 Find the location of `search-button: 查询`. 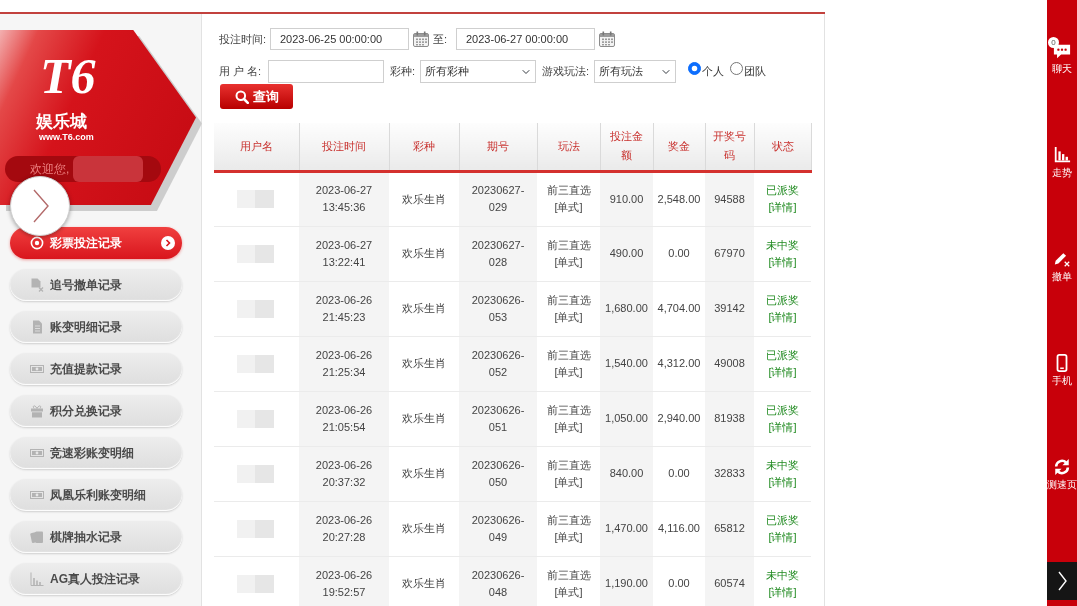

search-button: 查询 is located at coordinates (256, 96).